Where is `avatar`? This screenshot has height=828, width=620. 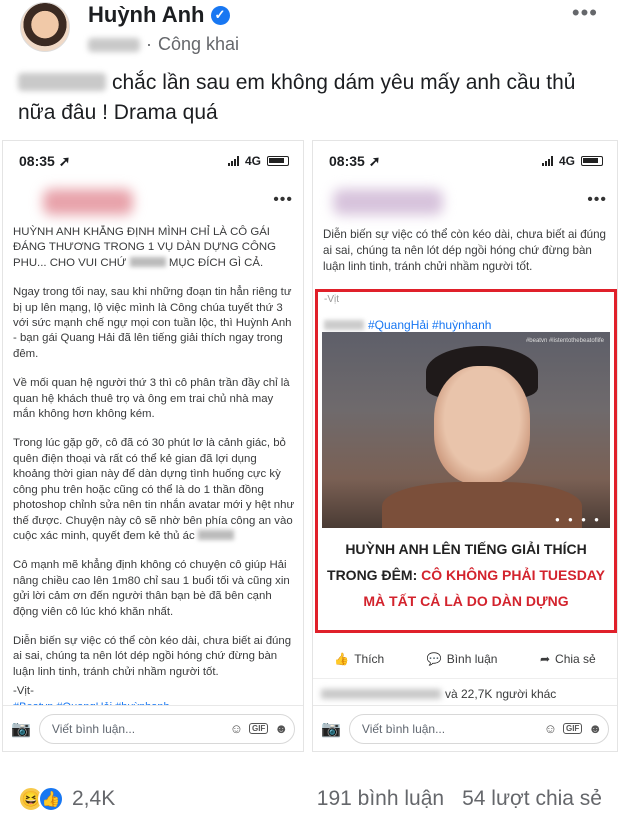
avatar is located at coordinates (45, 27).